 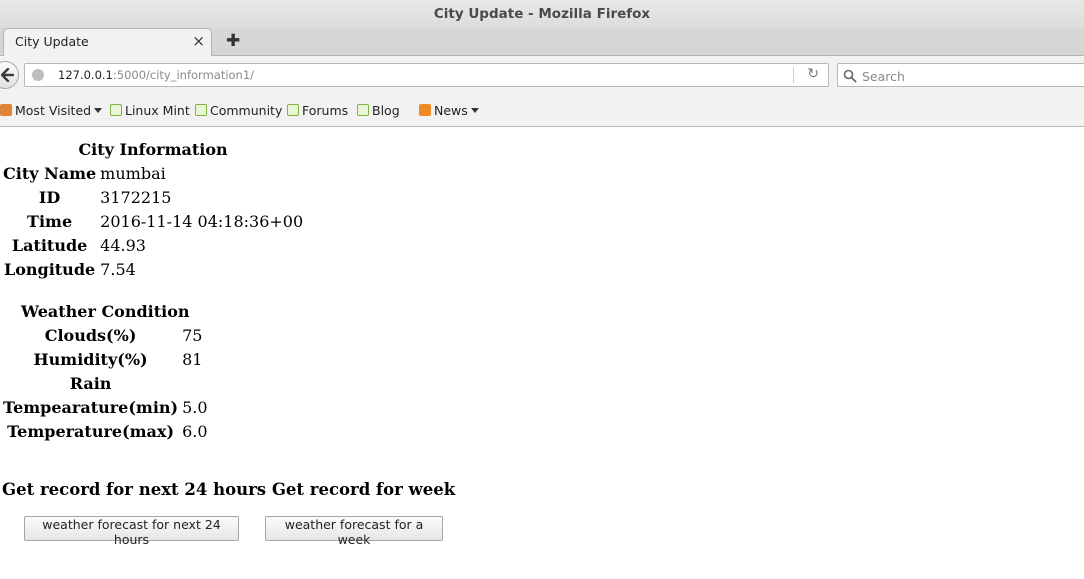 I want to click on weather-condition-caption: Weather Condition, so click(x=105, y=311).